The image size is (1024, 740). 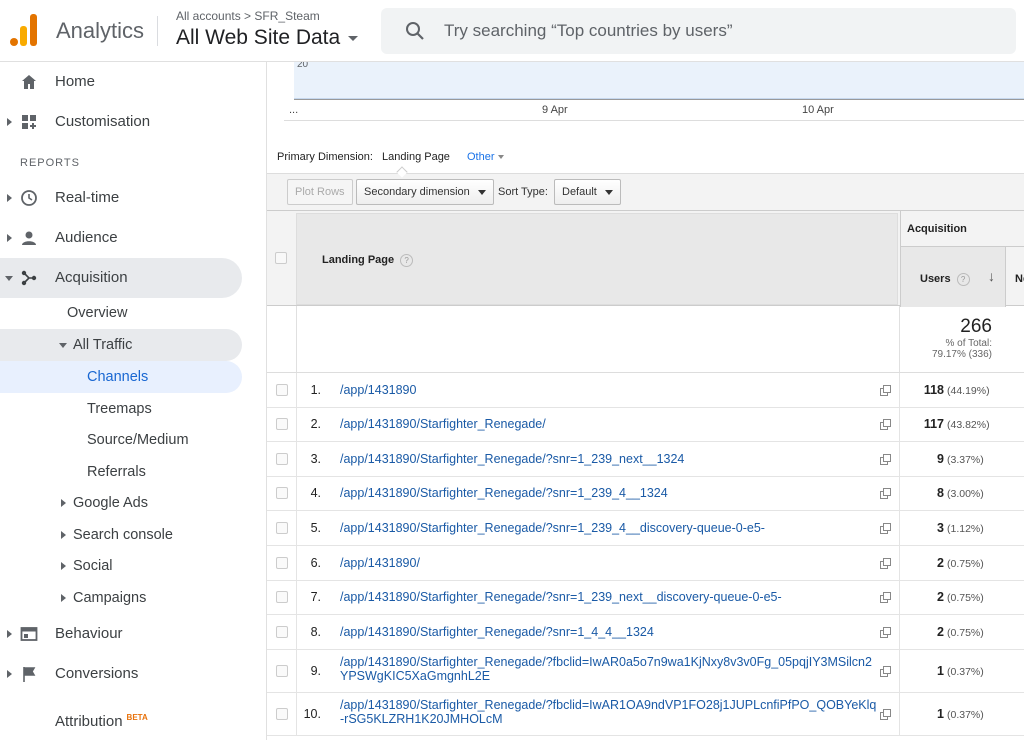 I want to click on sidebar-item-conversions: Conversions, so click(x=121, y=674).